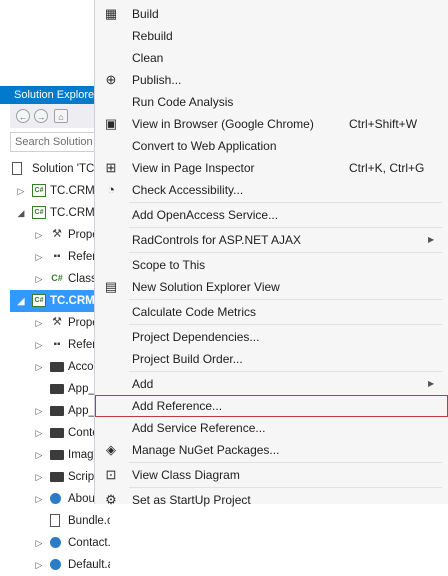  I want to click on tree-item: ▷ Contact.aspx, so click(60, 543).